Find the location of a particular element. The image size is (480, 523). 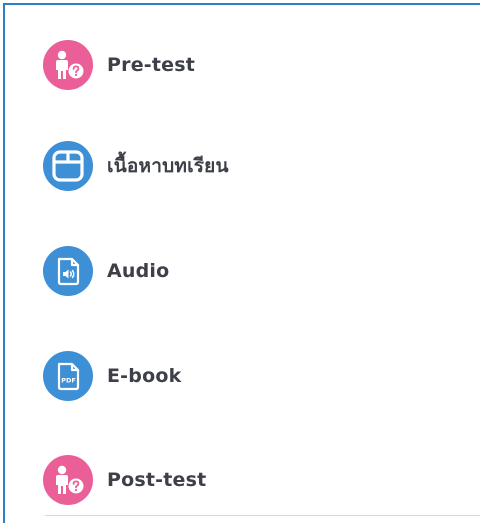

activity-label-post-test: Post-test is located at coordinates (157, 480).